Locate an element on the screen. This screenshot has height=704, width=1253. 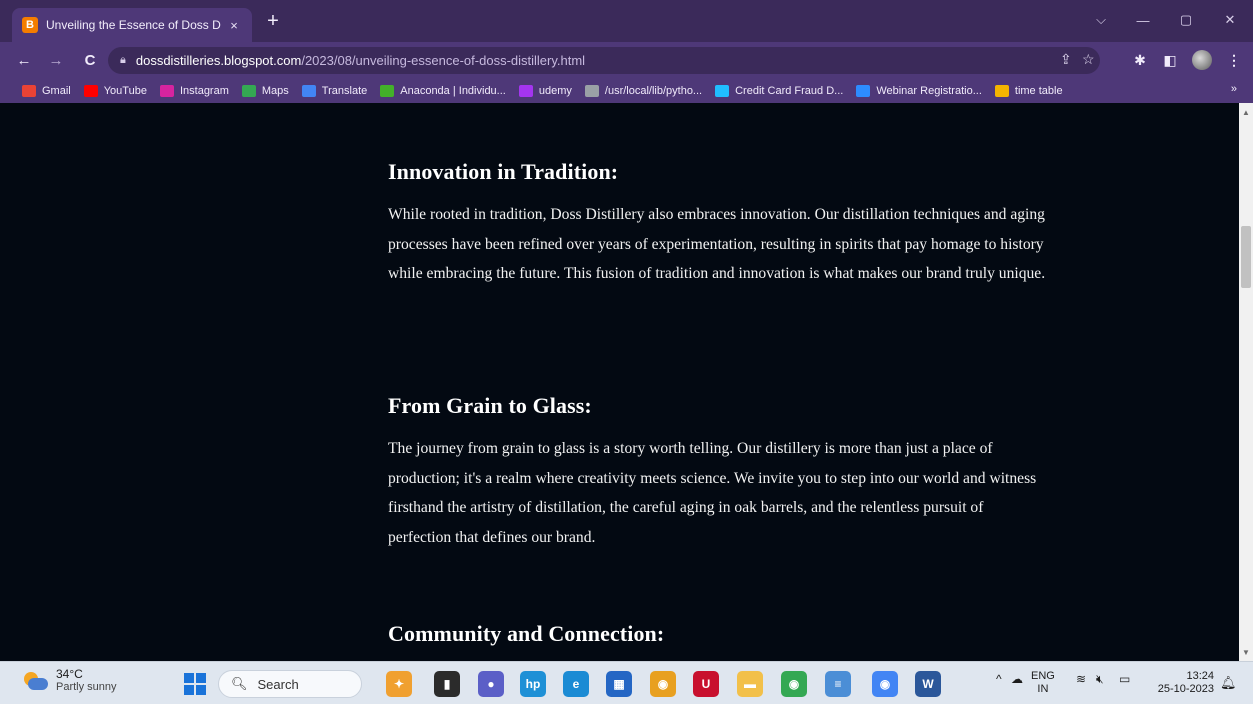
bookmark-item: udemy is located at coordinates (545, 90).